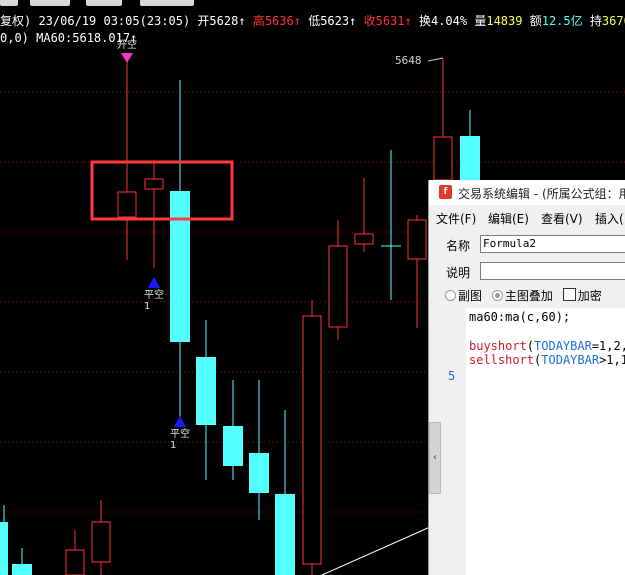 The height and width of the screenshot is (575, 625). I want to click on sub-chart-label: 副图, so click(470, 296).